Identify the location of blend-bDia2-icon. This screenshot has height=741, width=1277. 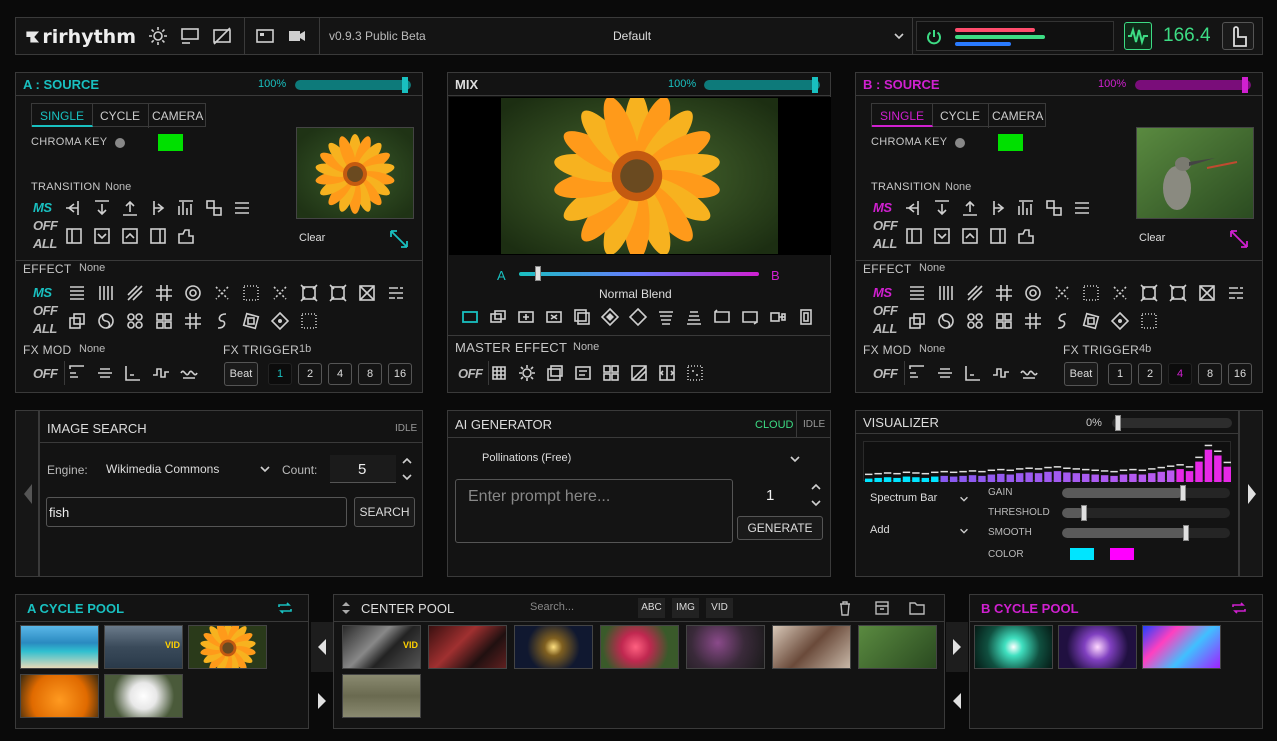
(638, 317).